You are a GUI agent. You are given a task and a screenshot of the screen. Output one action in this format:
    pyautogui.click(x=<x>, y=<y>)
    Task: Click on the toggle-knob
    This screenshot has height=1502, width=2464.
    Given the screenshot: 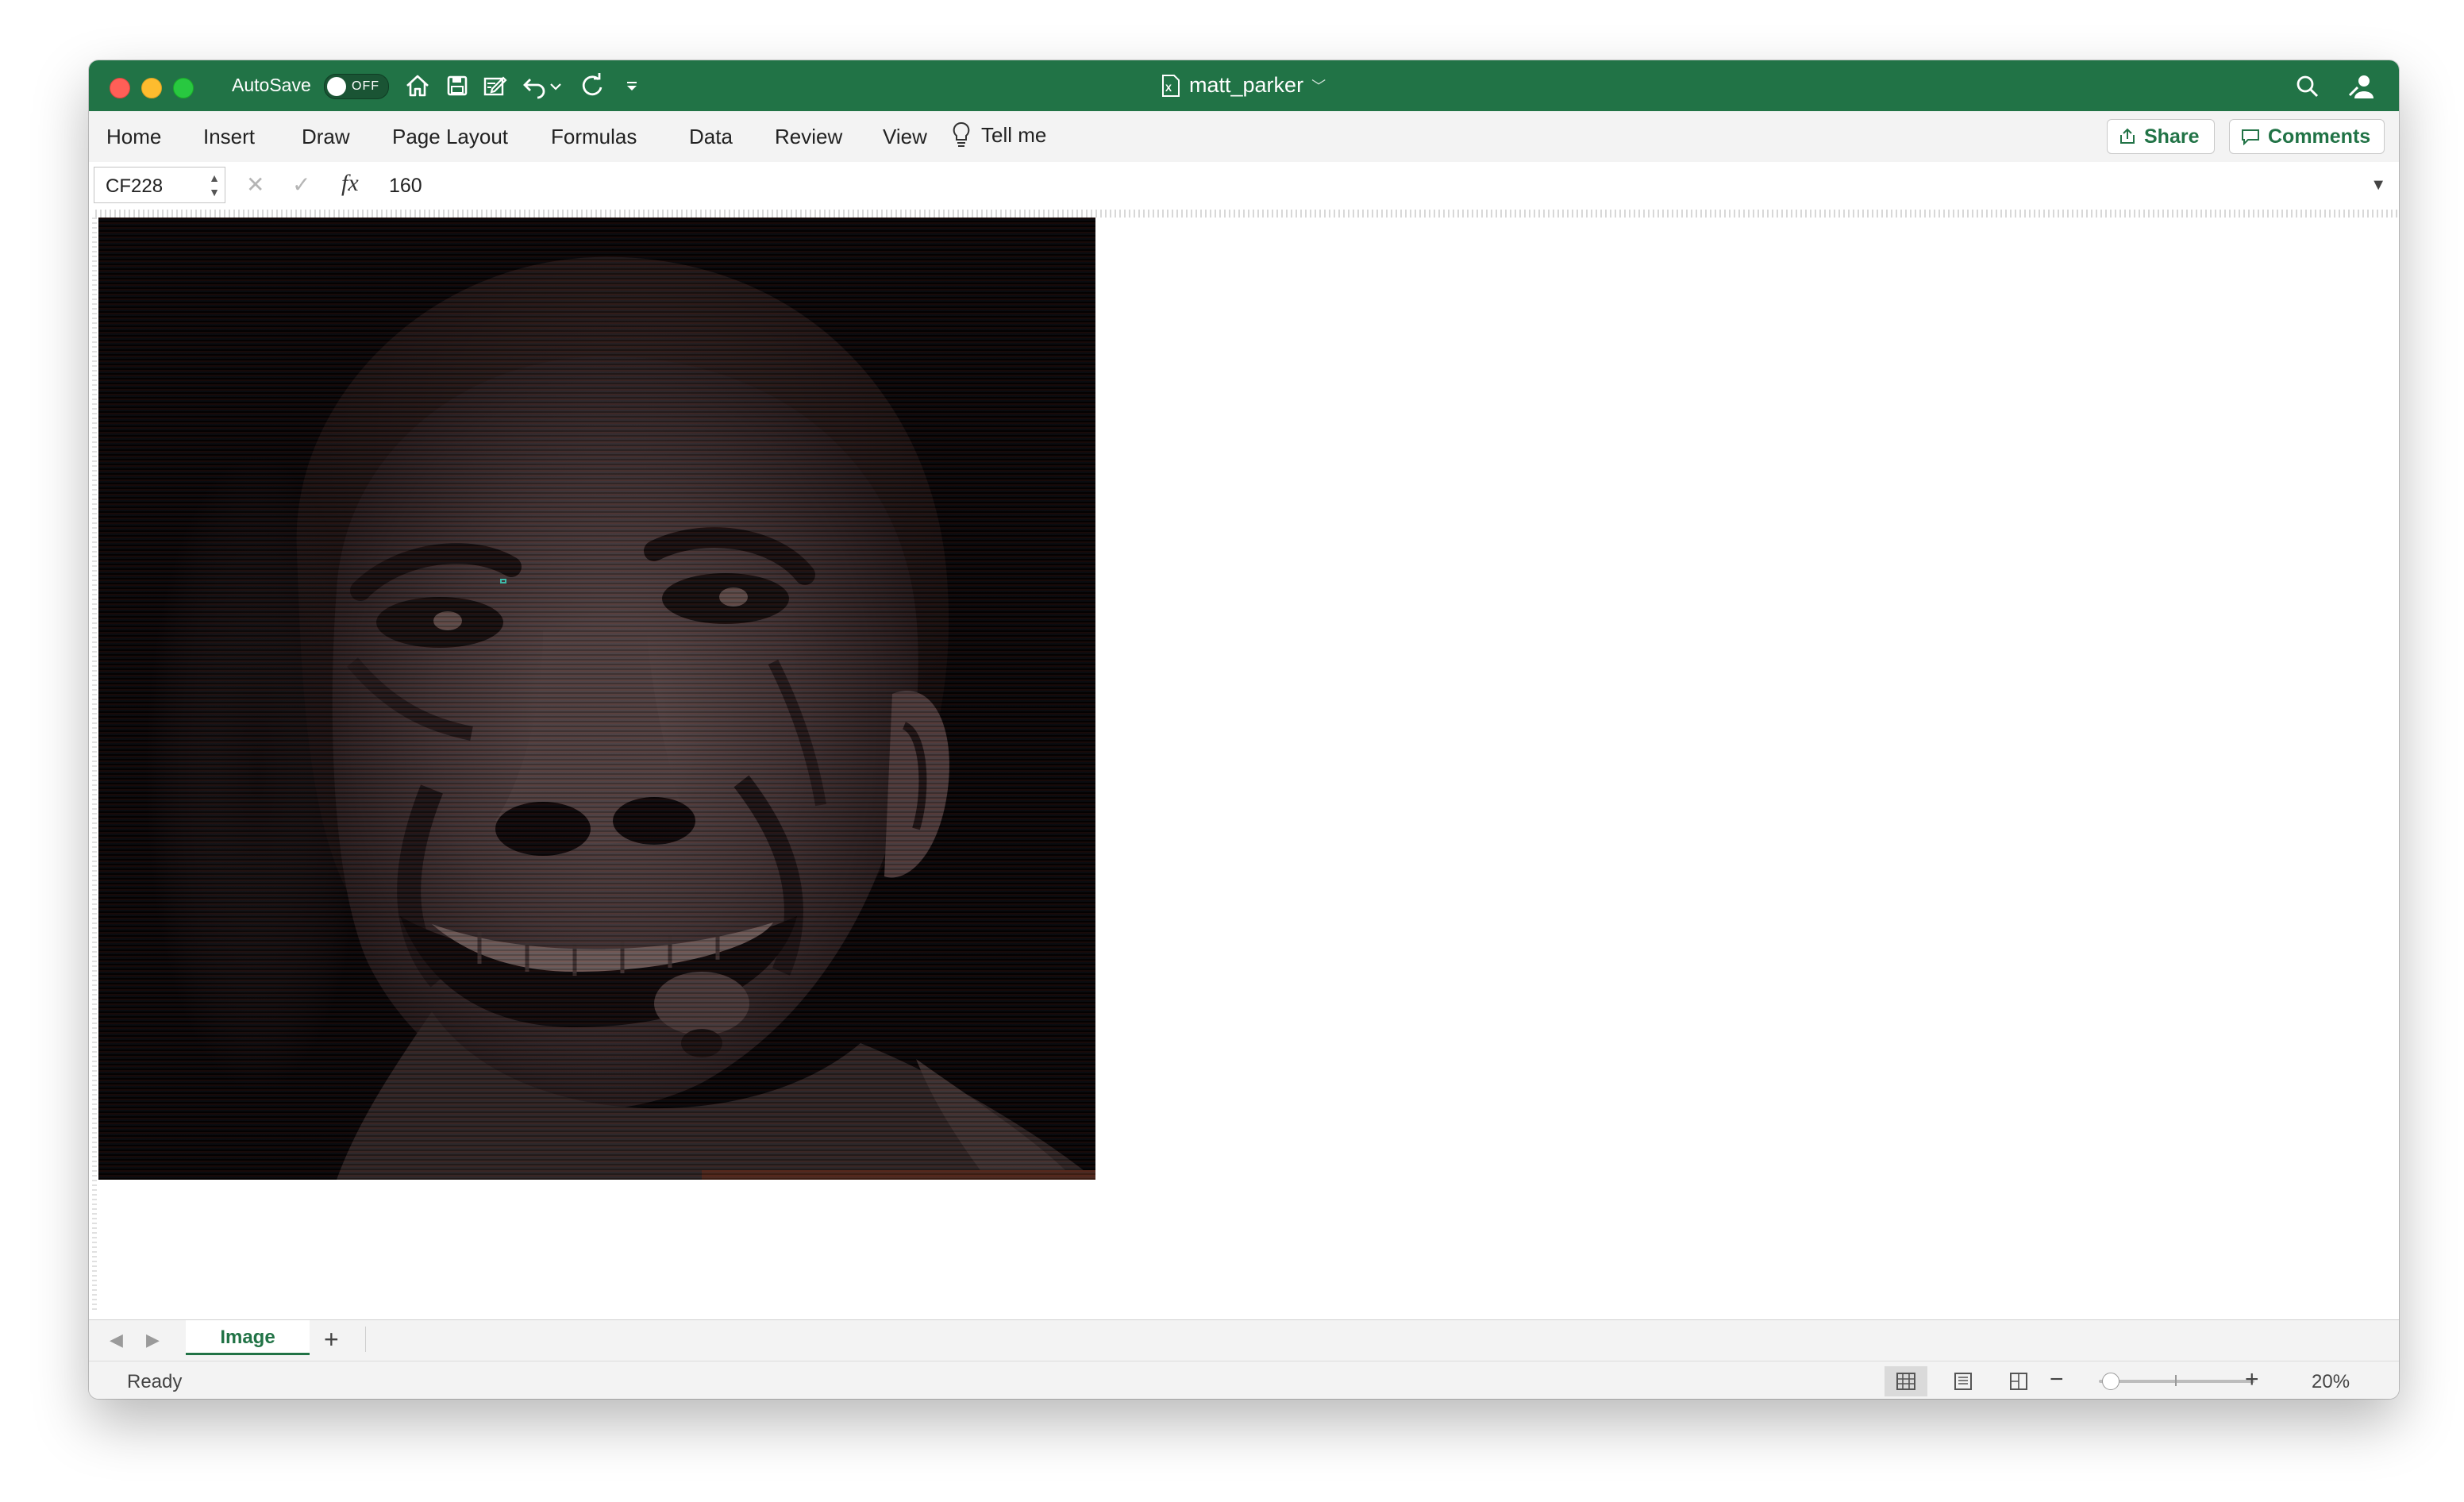 What is the action you would take?
    pyautogui.click(x=336, y=86)
    